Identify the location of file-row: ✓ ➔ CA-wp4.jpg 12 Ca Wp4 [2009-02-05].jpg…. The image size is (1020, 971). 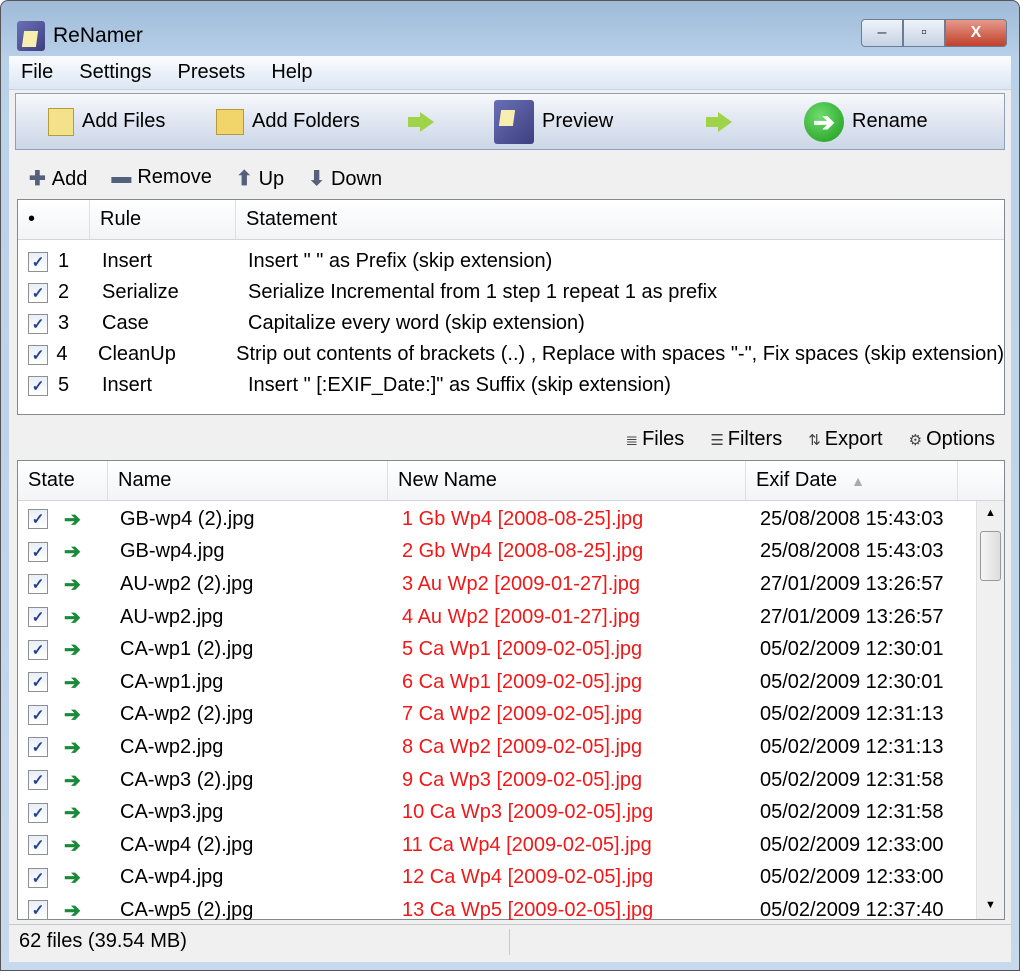
(511, 878).